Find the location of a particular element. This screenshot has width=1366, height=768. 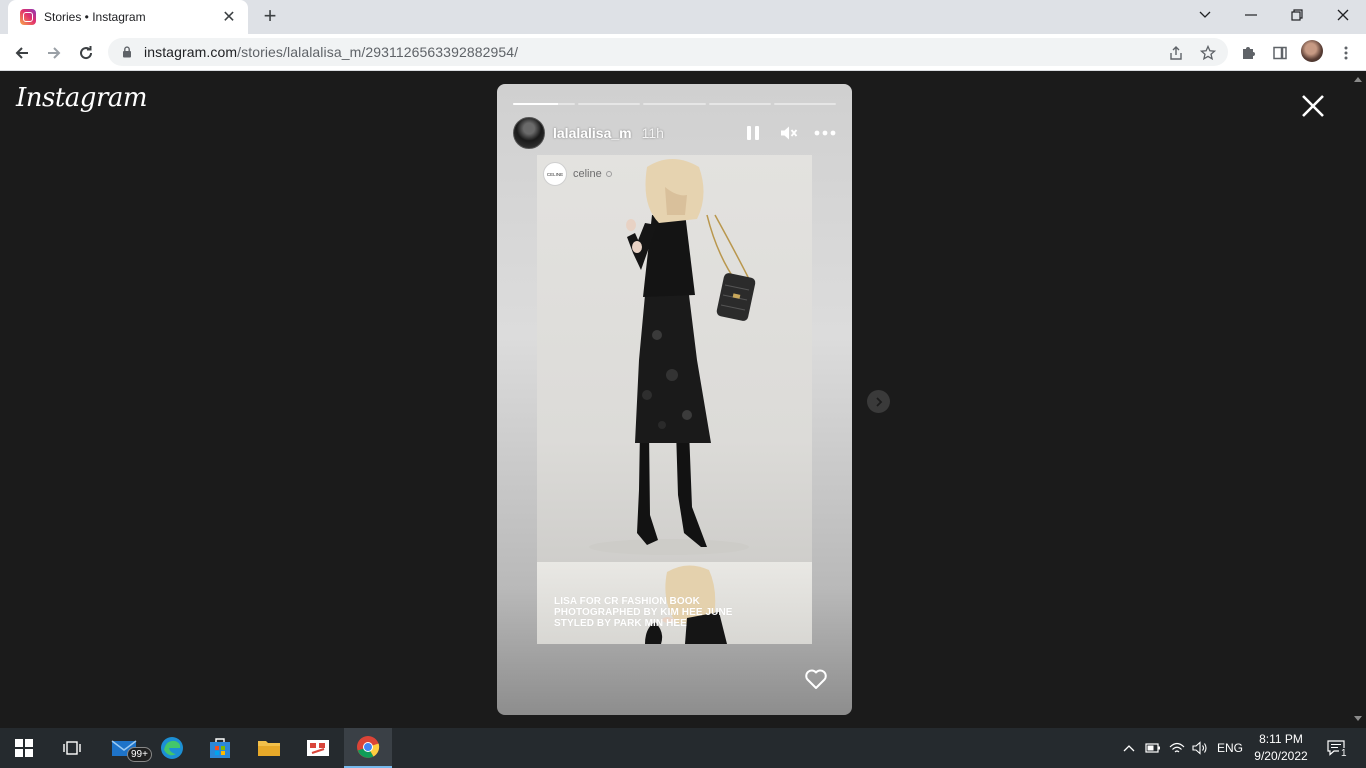

scroll-down-arrow-icon is located at coordinates (1358, 718).